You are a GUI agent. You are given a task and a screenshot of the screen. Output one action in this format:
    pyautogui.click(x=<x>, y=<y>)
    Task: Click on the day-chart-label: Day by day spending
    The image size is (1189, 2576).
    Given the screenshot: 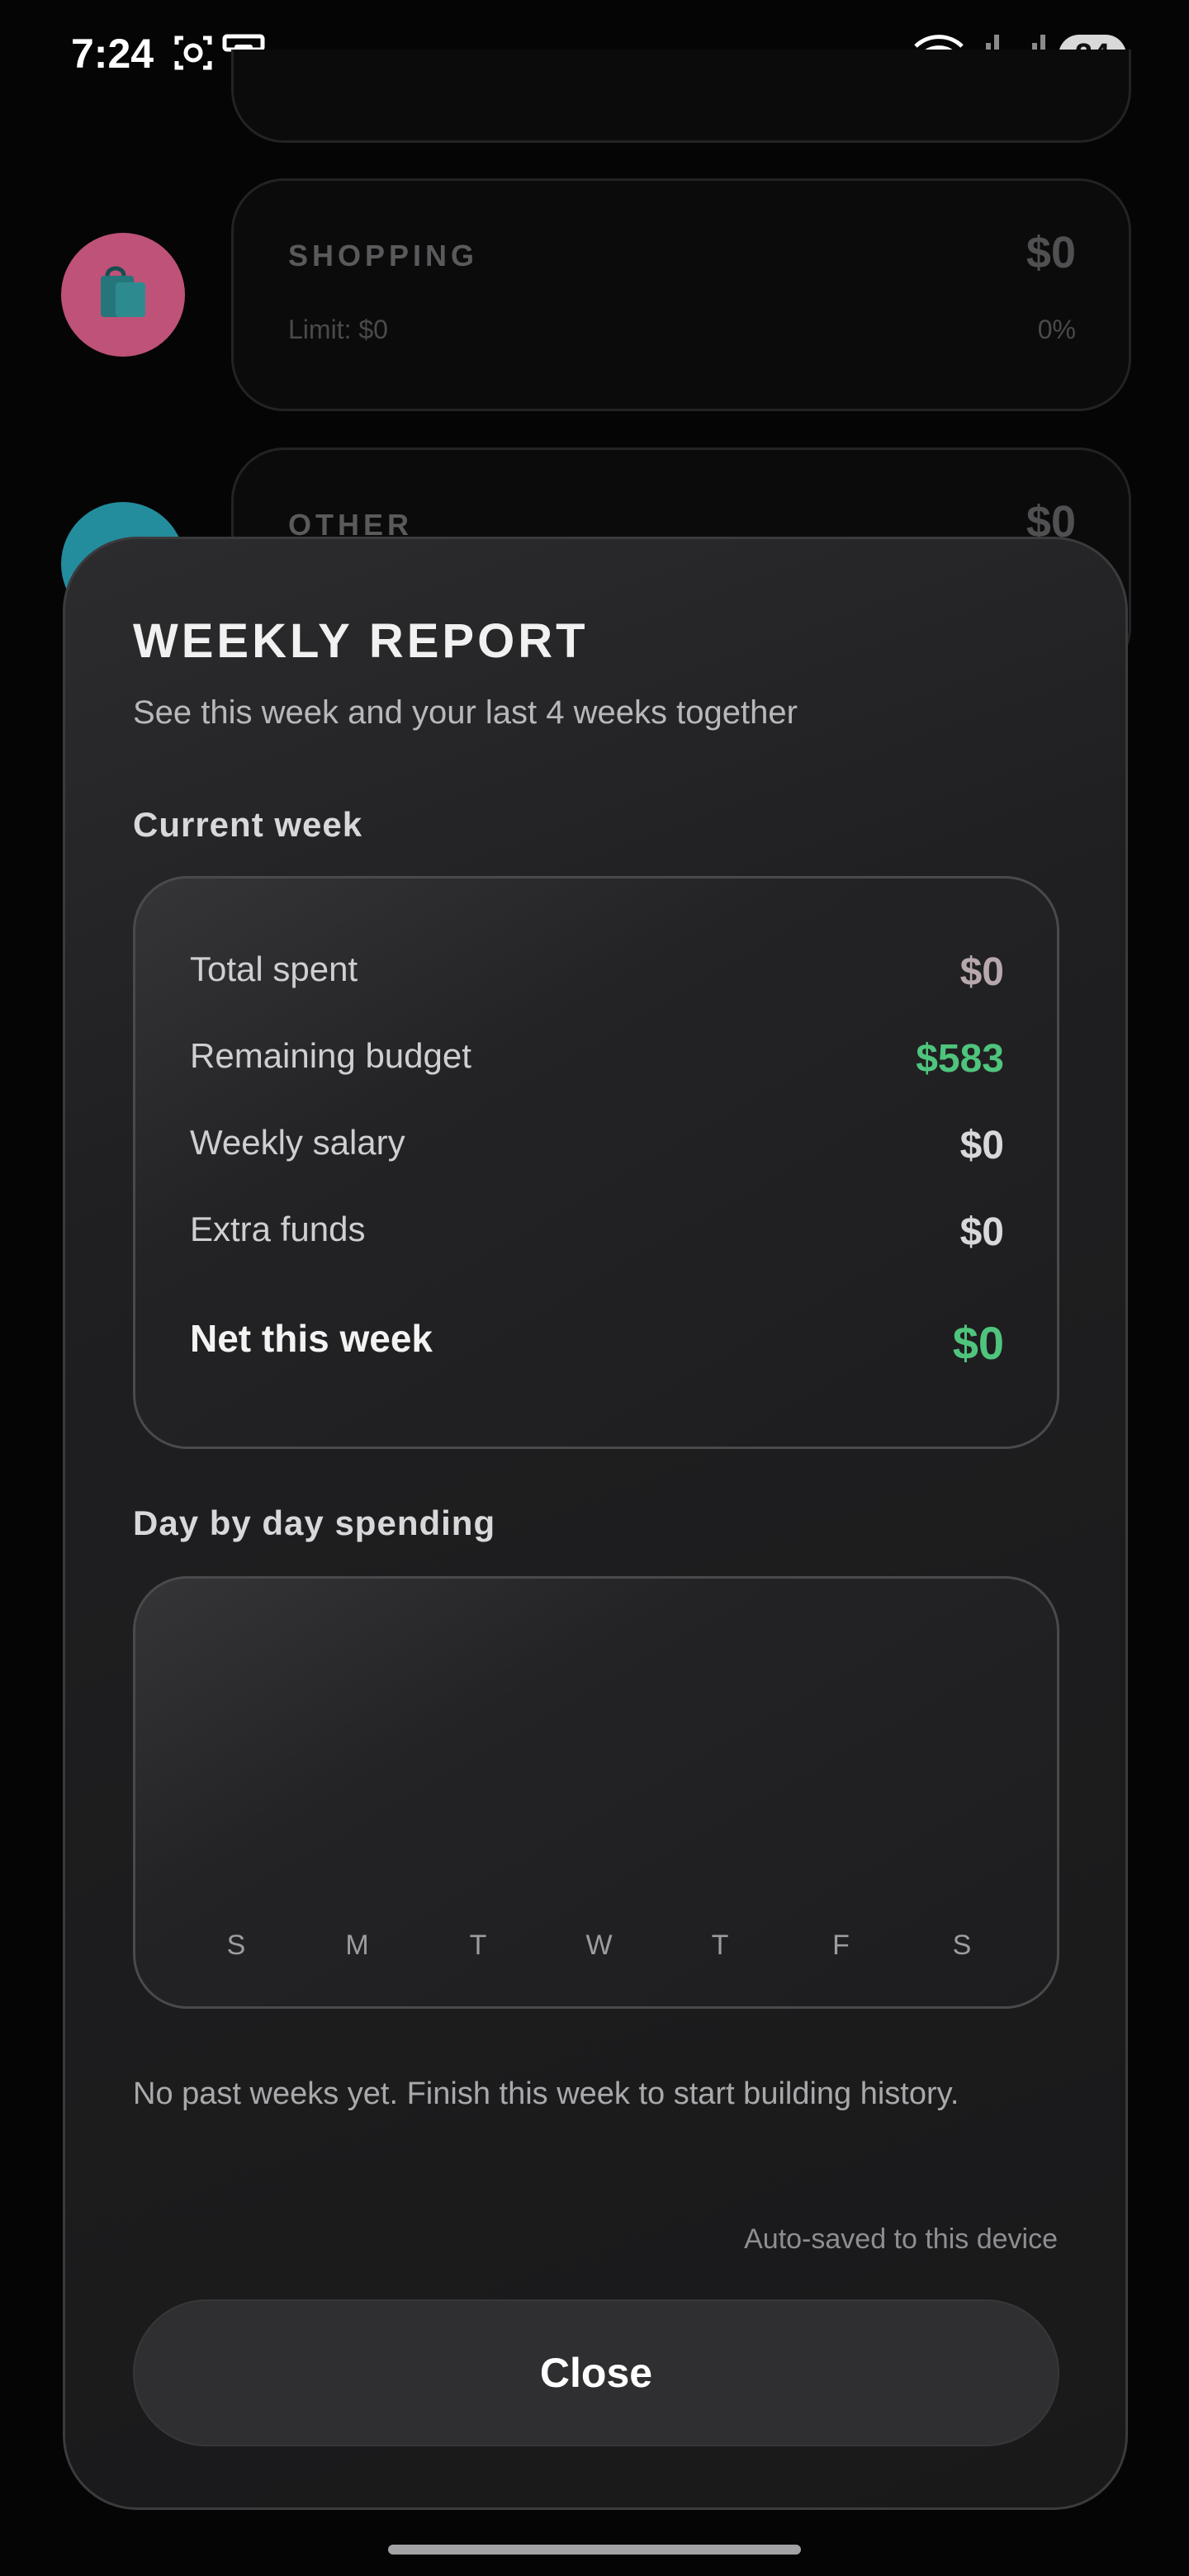 What is the action you would take?
    pyautogui.click(x=314, y=1522)
    